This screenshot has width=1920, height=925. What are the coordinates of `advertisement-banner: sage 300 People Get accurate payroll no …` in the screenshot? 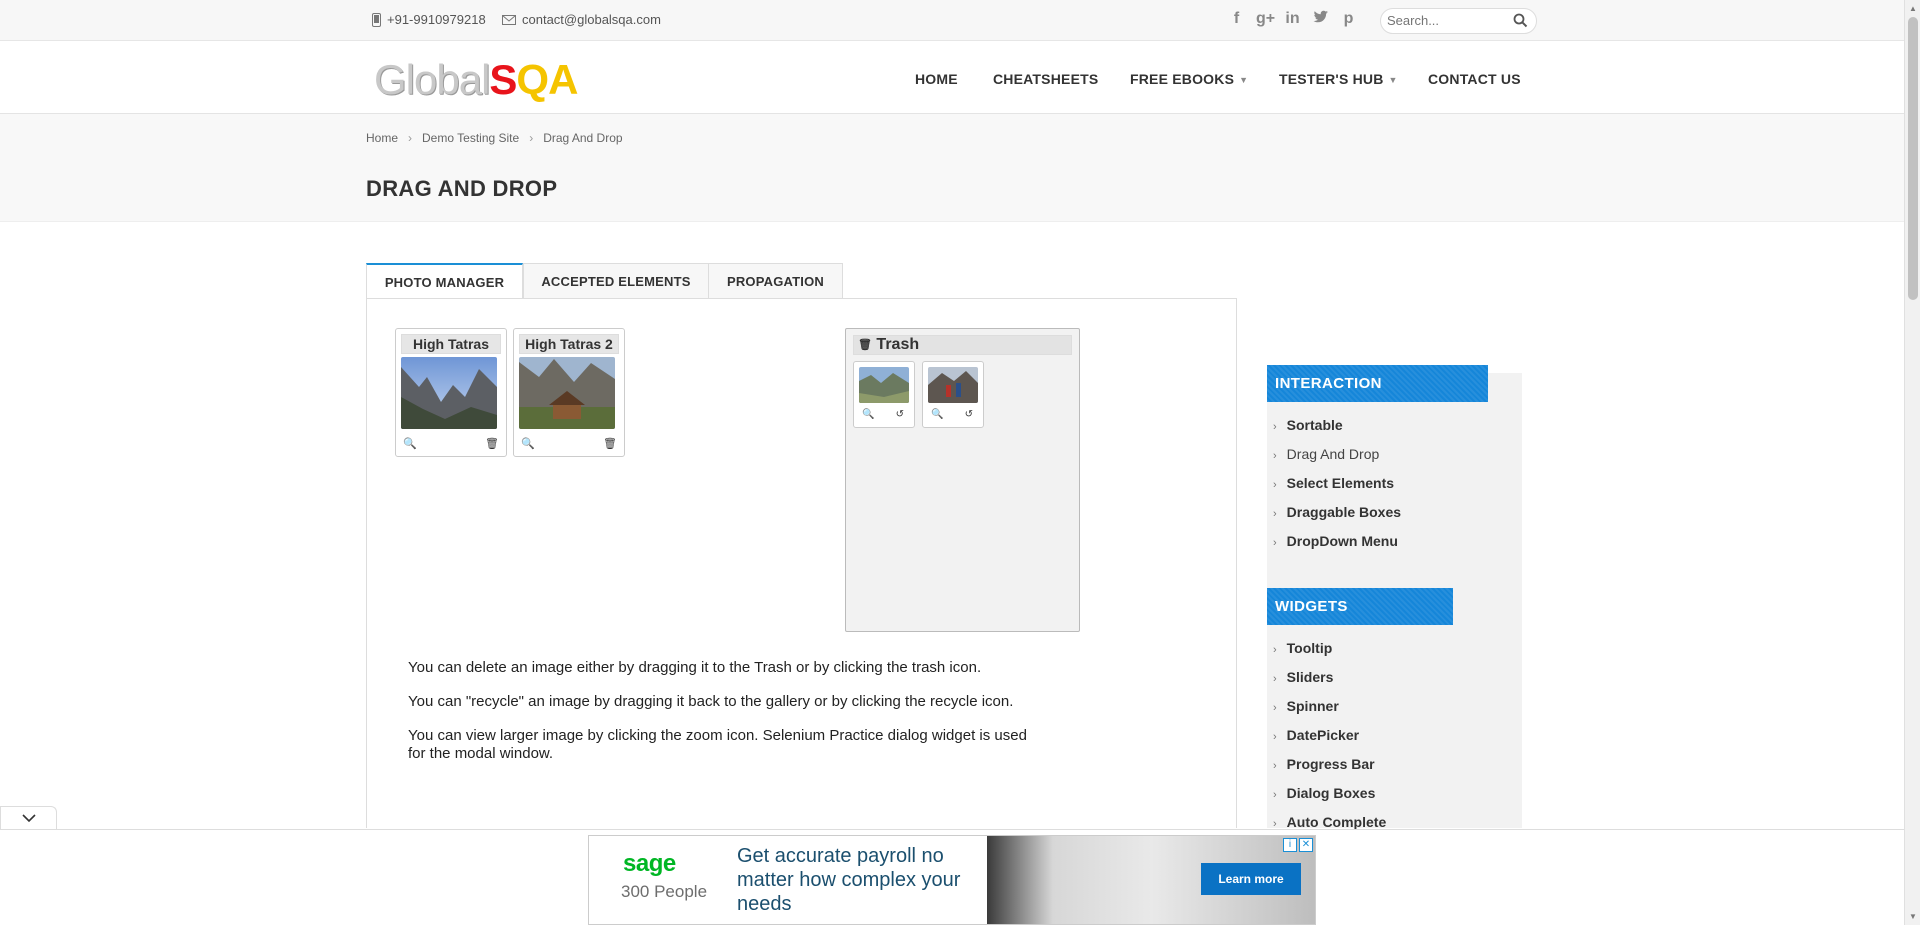 It's located at (952, 880).